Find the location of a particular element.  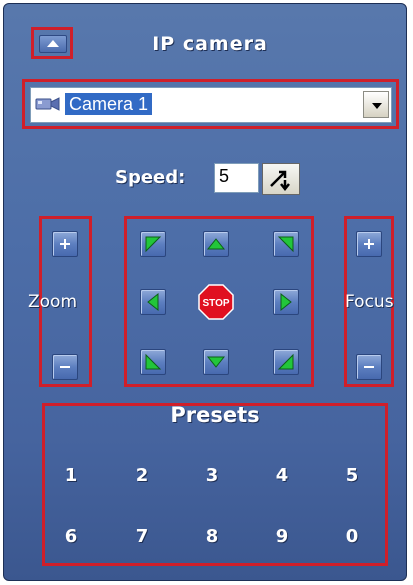

swap-arrows-icon is located at coordinates (280, 181).